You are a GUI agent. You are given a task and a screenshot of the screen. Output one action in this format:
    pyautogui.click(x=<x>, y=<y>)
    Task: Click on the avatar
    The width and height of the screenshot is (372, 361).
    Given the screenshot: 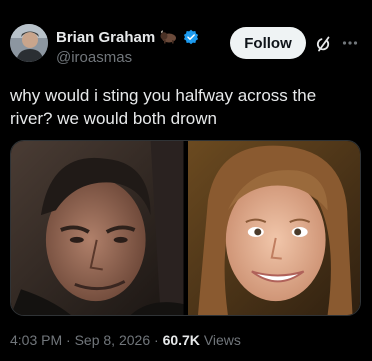 What is the action you would take?
    pyautogui.click(x=29, y=43)
    